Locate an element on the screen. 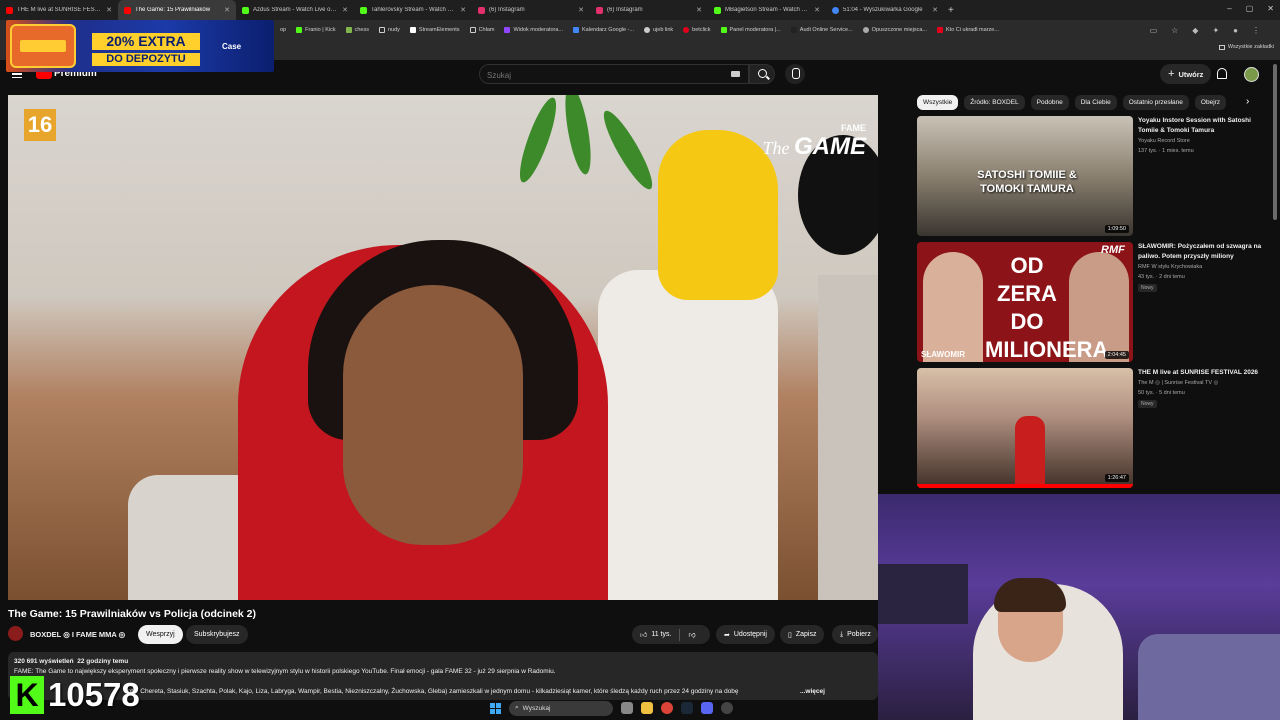 The height and width of the screenshot is (720, 1280). bookmark: StreamElements is located at coordinates (434, 30).